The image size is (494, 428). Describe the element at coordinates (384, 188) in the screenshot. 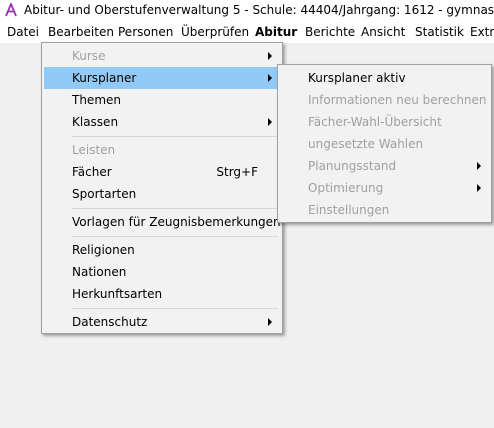

I see `menu-item-optimierung: Optimierung` at that location.